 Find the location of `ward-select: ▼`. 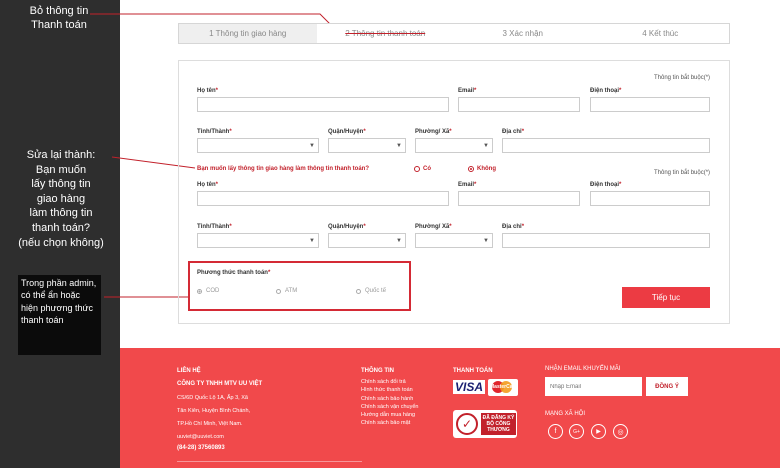

ward-select: ▼ is located at coordinates (454, 145).